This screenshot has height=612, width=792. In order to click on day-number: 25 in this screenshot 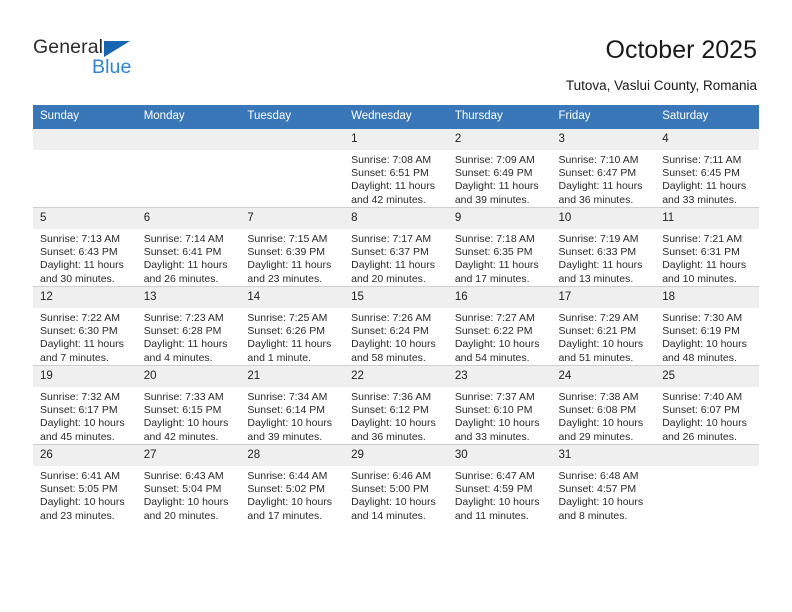, I will do `click(707, 376)`.